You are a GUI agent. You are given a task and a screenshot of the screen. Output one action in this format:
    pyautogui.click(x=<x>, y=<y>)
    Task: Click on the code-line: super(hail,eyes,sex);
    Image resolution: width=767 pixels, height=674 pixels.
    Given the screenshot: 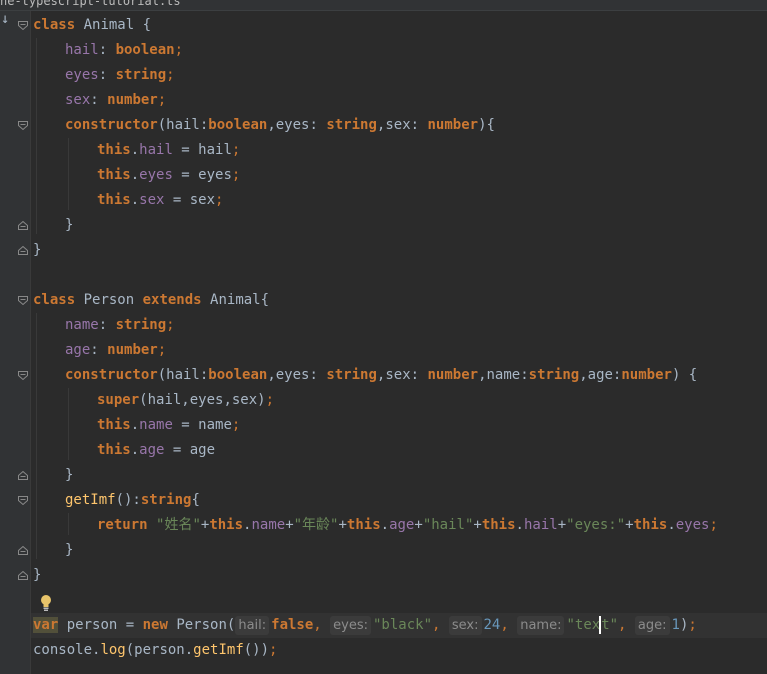 What is the action you would take?
    pyautogui.click(x=185, y=400)
    